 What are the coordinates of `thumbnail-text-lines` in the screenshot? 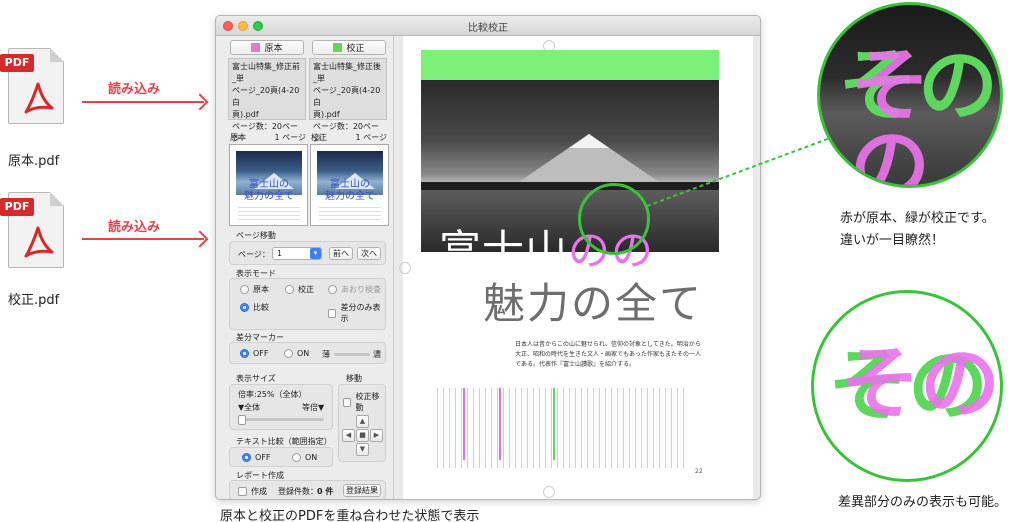 It's located at (269, 215).